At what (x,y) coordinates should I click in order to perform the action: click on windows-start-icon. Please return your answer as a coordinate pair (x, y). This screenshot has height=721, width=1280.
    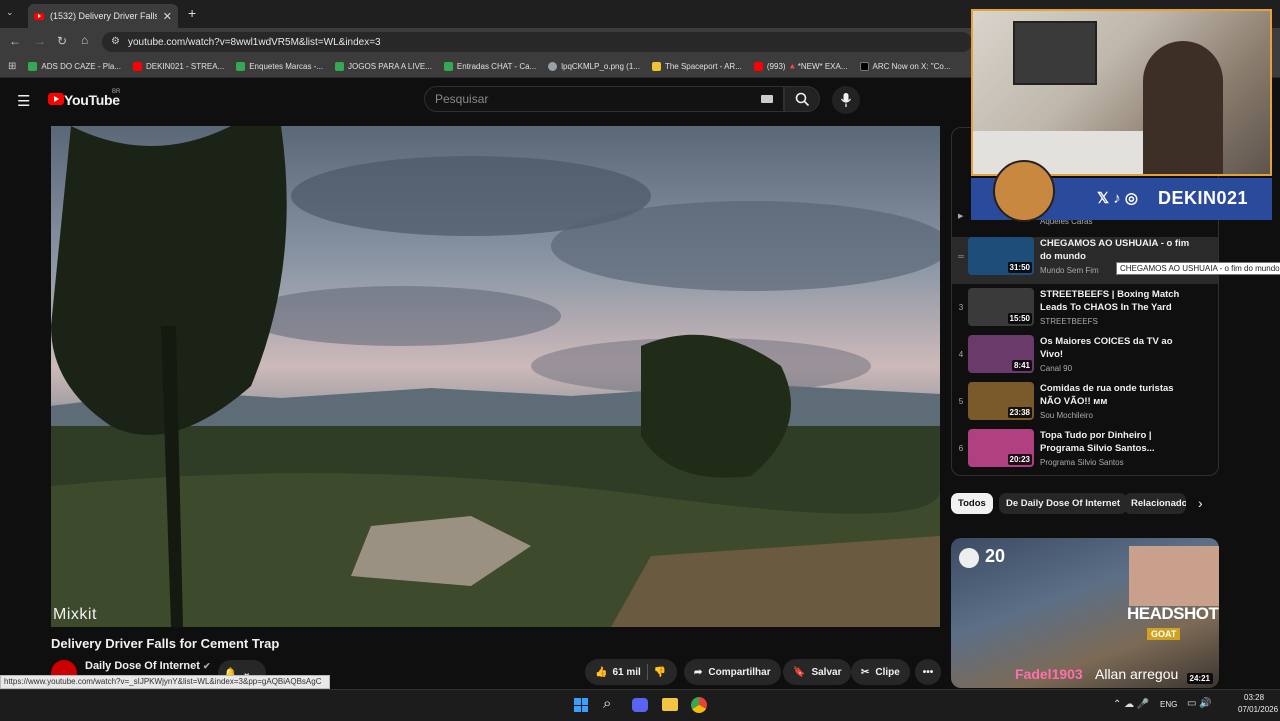
    Looking at the image, I should click on (581, 705).